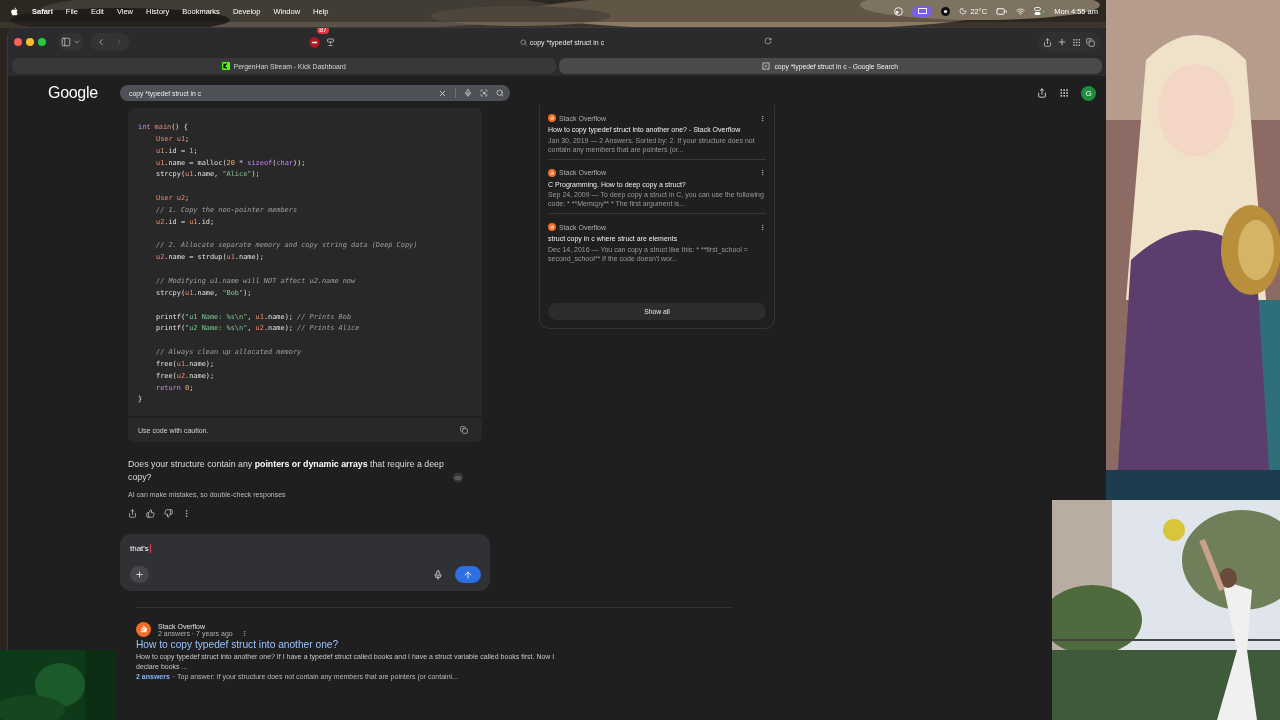  What do you see at coordinates (186, 514) in the screenshot?
I see `more-icon` at bounding box center [186, 514].